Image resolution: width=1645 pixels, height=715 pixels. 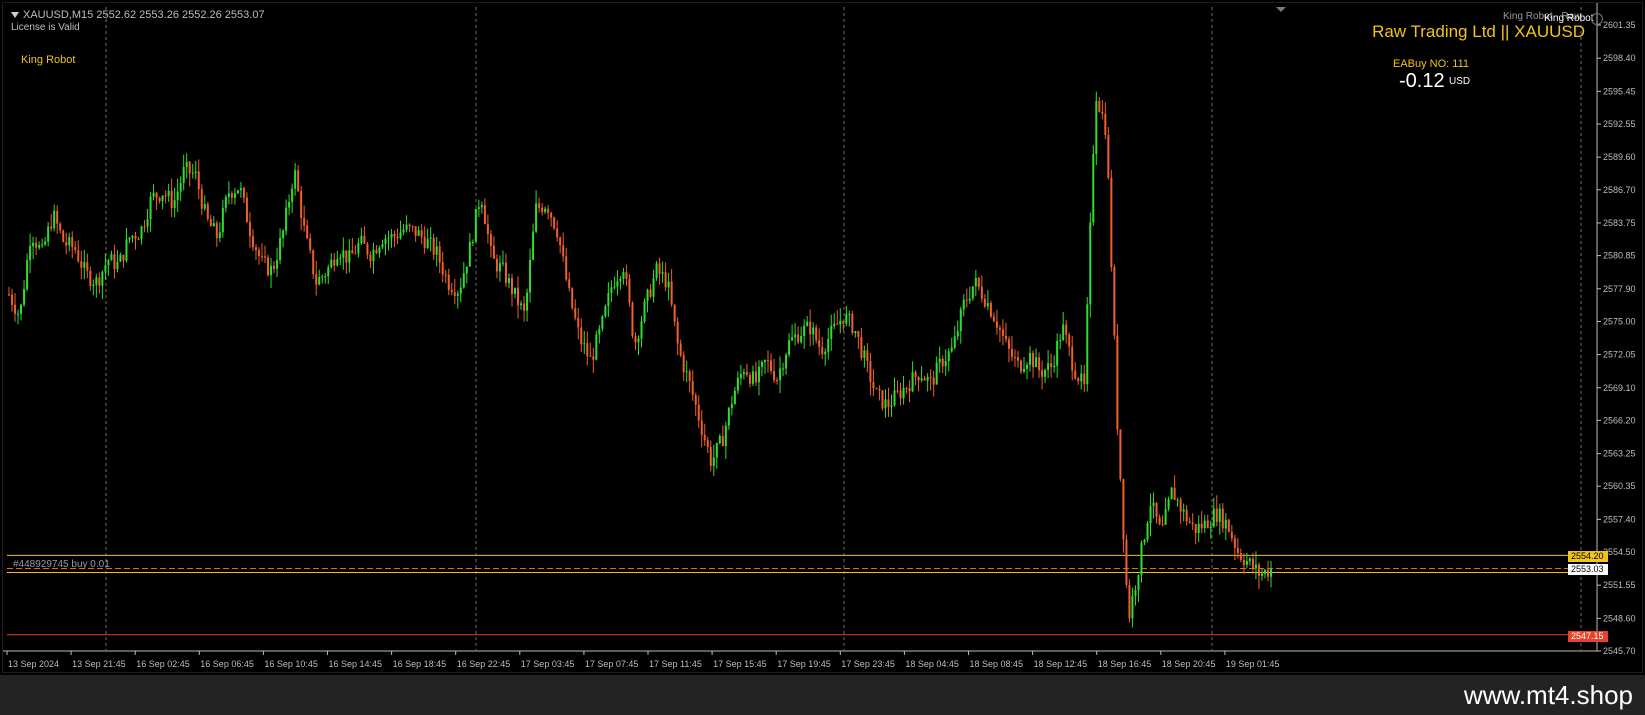 What do you see at coordinates (61, 564) in the screenshot?
I see `order-line-label: #448929745 buy 0.01` at bounding box center [61, 564].